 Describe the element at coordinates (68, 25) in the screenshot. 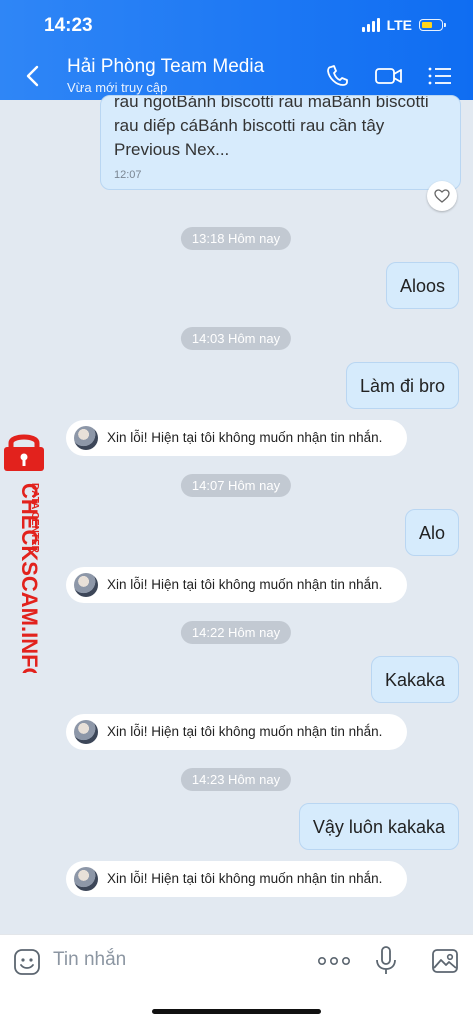

I see `status-time: 14:23` at that location.